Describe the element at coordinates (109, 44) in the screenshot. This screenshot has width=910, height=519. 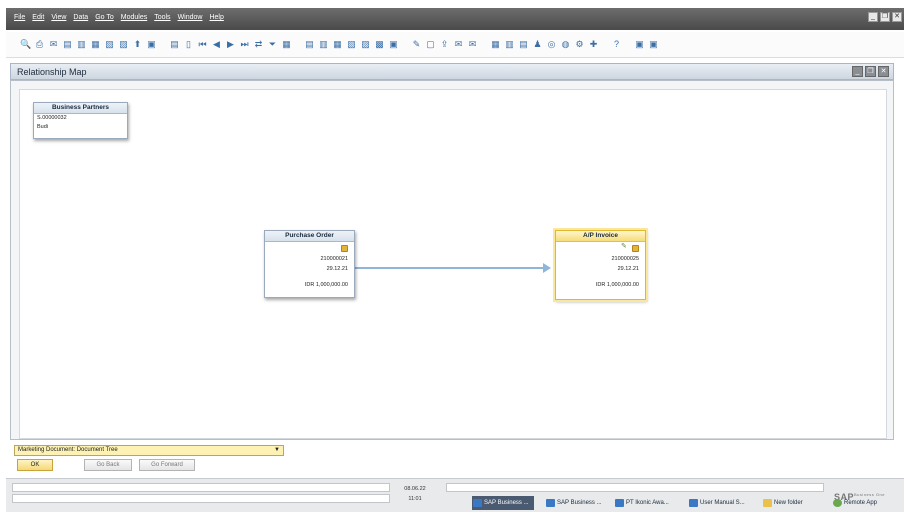
I see `export-xls-icon: ▧` at that location.